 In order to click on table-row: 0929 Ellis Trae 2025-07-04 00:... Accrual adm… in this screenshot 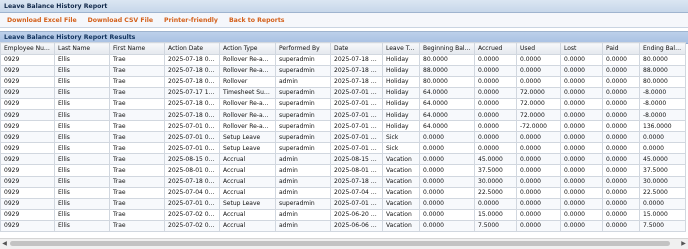, I will do `click(343, 192)`.